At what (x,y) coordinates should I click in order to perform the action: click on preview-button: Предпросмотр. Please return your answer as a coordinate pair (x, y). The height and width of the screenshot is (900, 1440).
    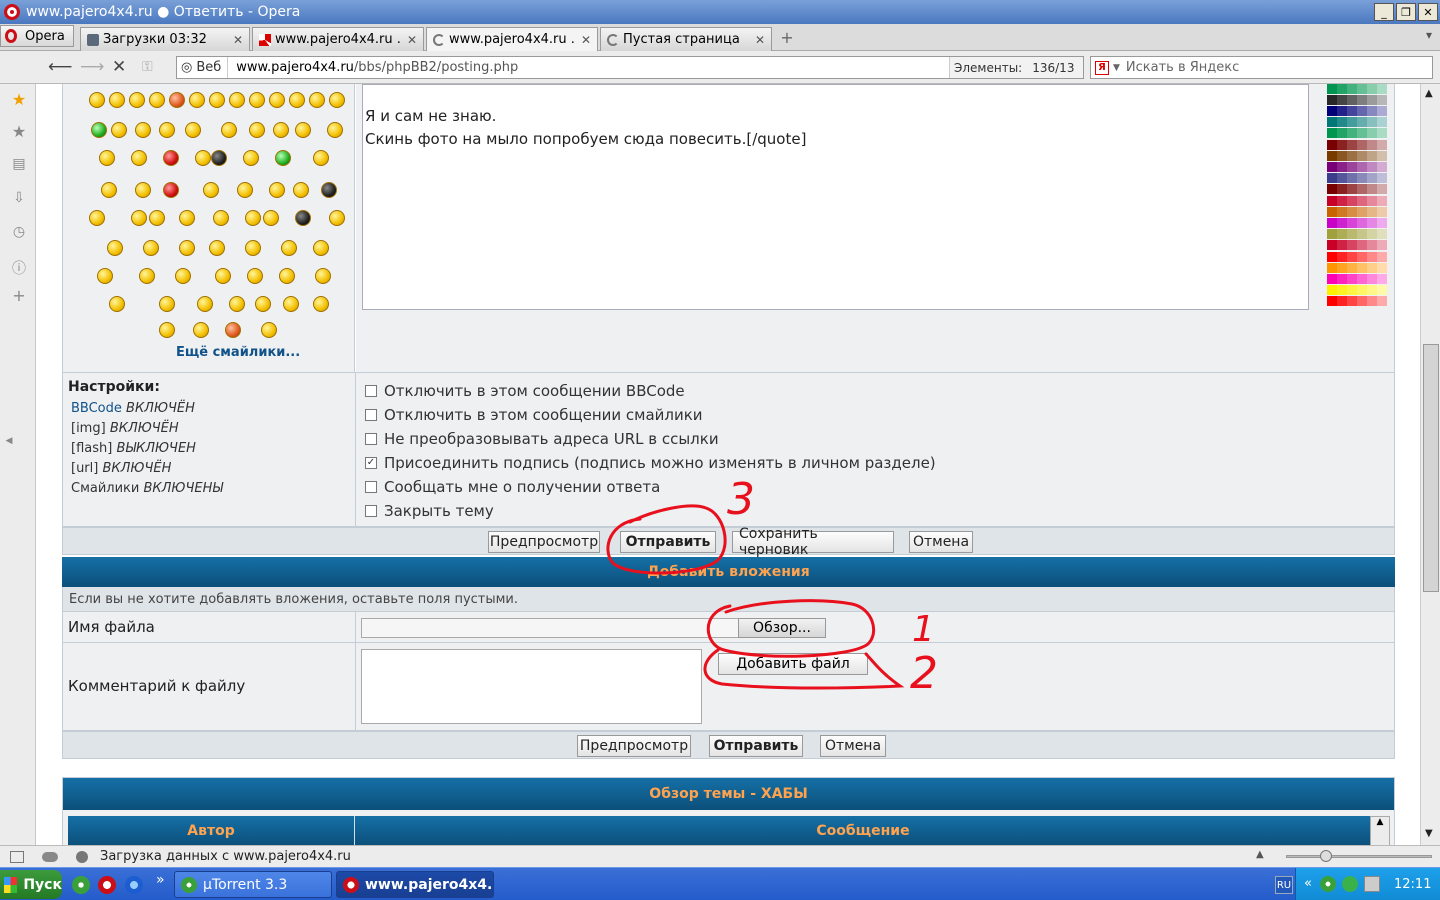
    Looking at the image, I should click on (544, 542).